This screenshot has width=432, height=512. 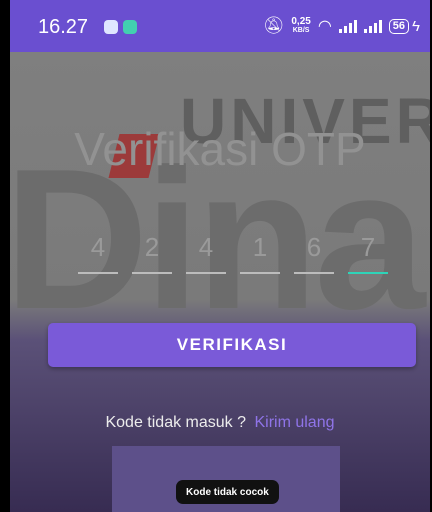 I want to click on otp-digit-1: 4, so click(x=98, y=253).